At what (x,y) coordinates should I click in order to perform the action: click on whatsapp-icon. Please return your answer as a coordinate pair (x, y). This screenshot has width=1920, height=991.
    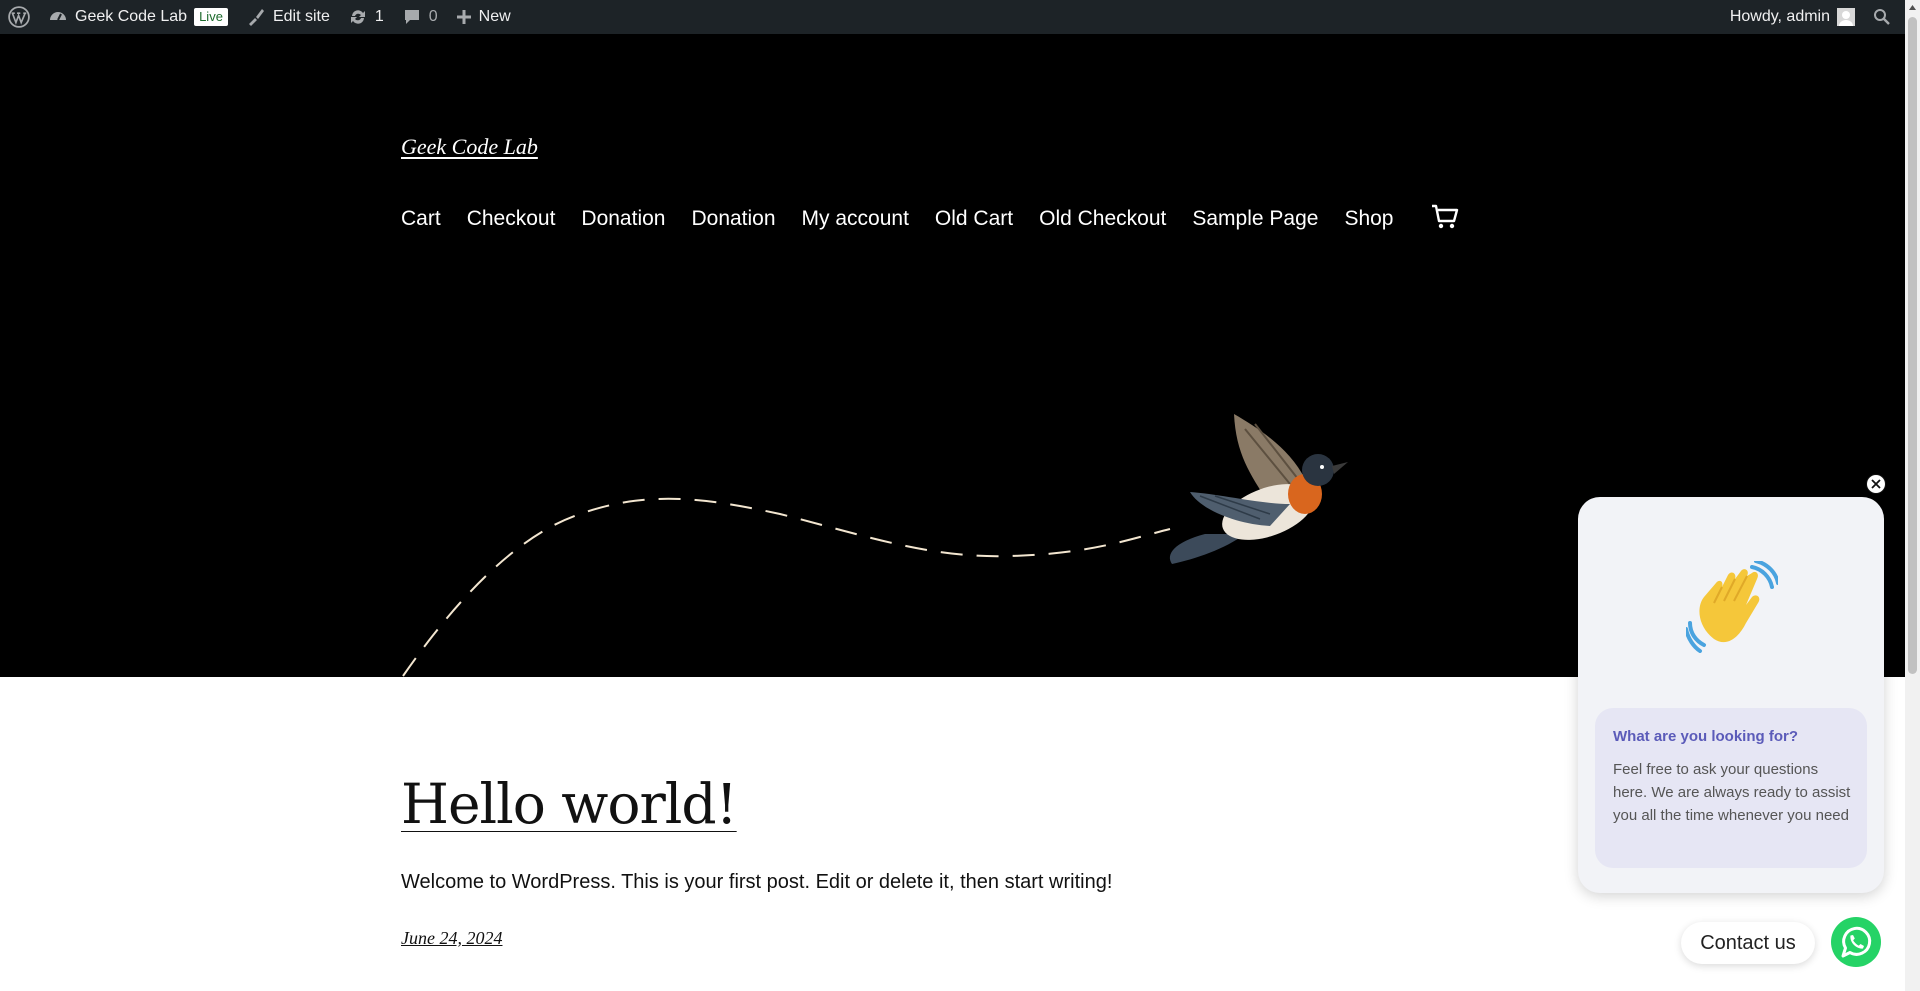
    Looking at the image, I should click on (1856, 942).